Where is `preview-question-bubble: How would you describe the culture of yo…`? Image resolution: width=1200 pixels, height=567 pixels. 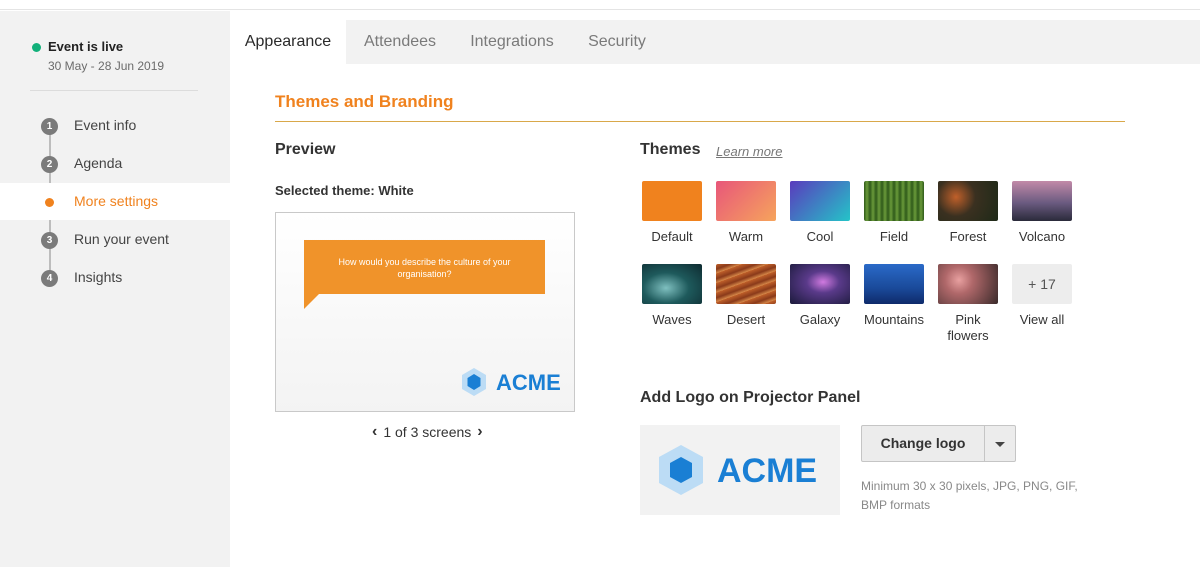 preview-question-bubble: How would you describe the culture of yo… is located at coordinates (424, 267).